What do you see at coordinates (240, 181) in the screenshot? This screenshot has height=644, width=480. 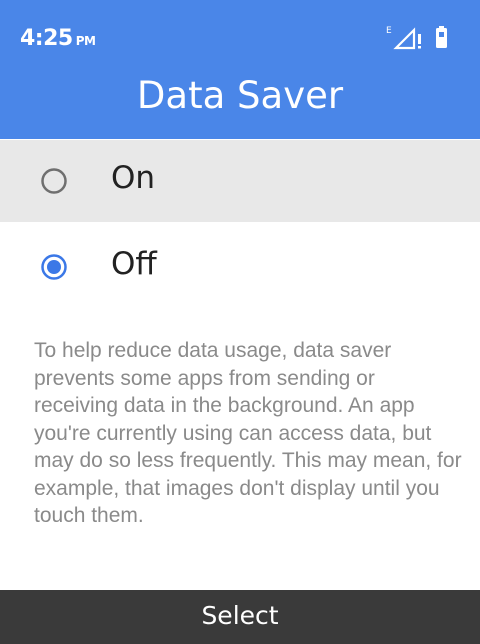 I see `option-on: On` at bounding box center [240, 181].